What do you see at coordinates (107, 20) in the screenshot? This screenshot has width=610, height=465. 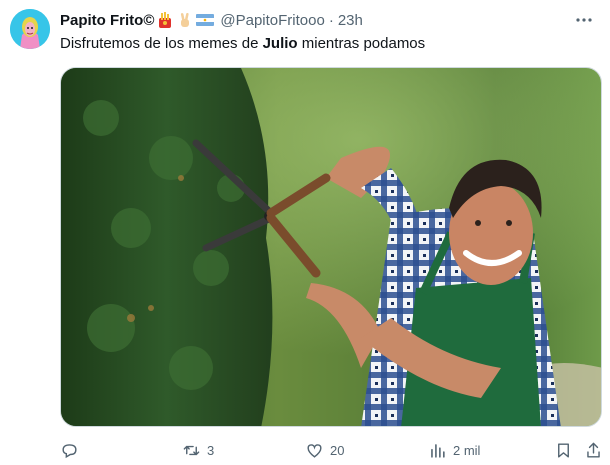 I see `author-display-name: Papito Frito©` at bounding box center [107, 20].